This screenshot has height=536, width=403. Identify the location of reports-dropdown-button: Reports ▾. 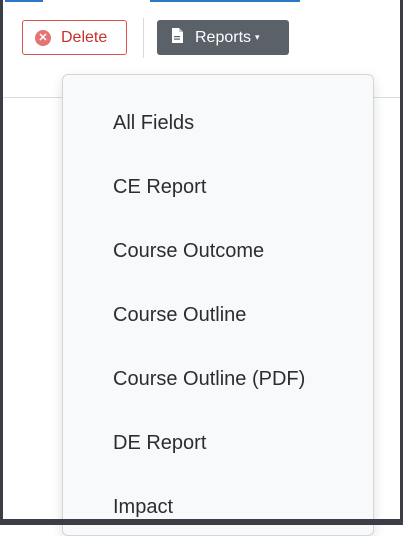
(223, 37).